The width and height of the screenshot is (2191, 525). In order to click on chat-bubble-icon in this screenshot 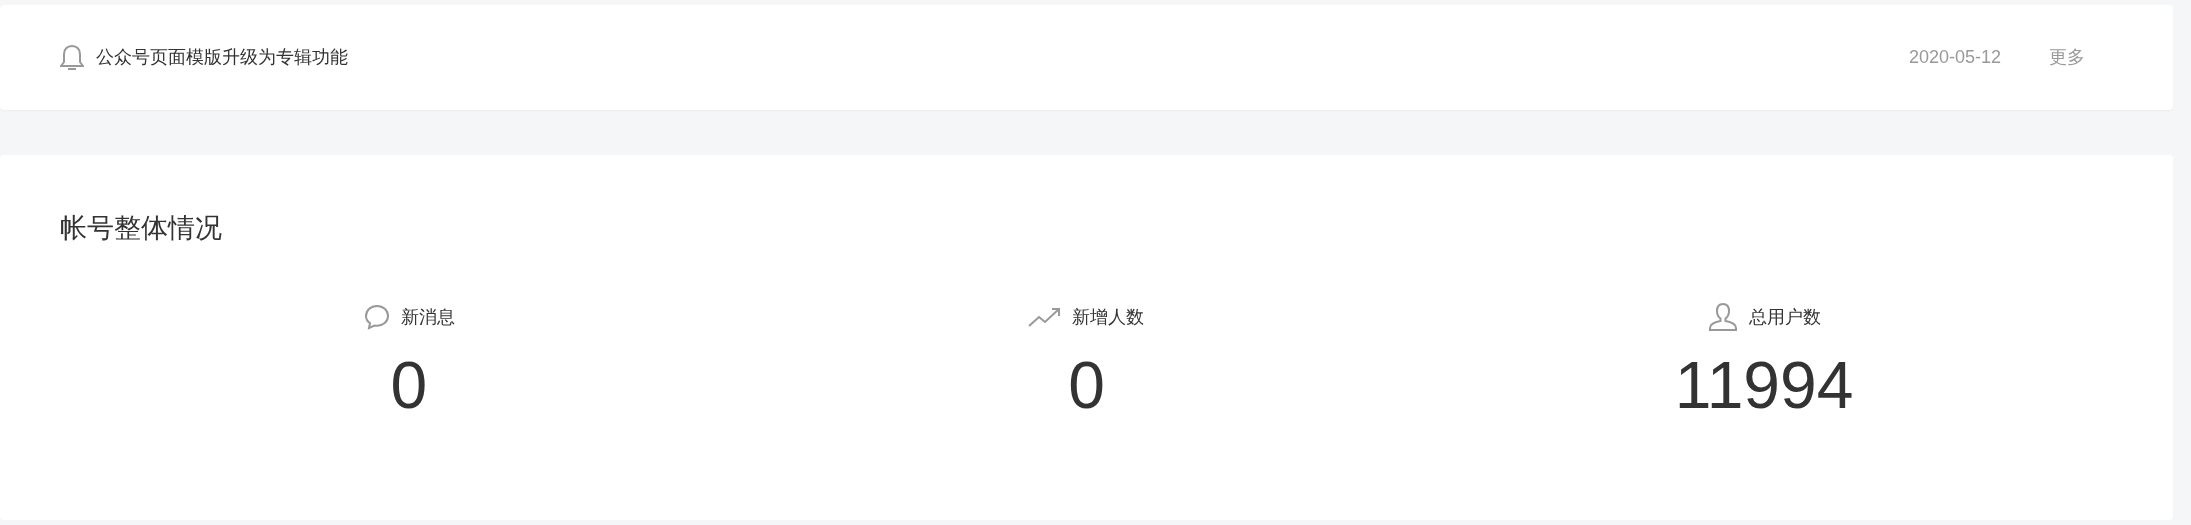, I will do `click(376, 317)`.